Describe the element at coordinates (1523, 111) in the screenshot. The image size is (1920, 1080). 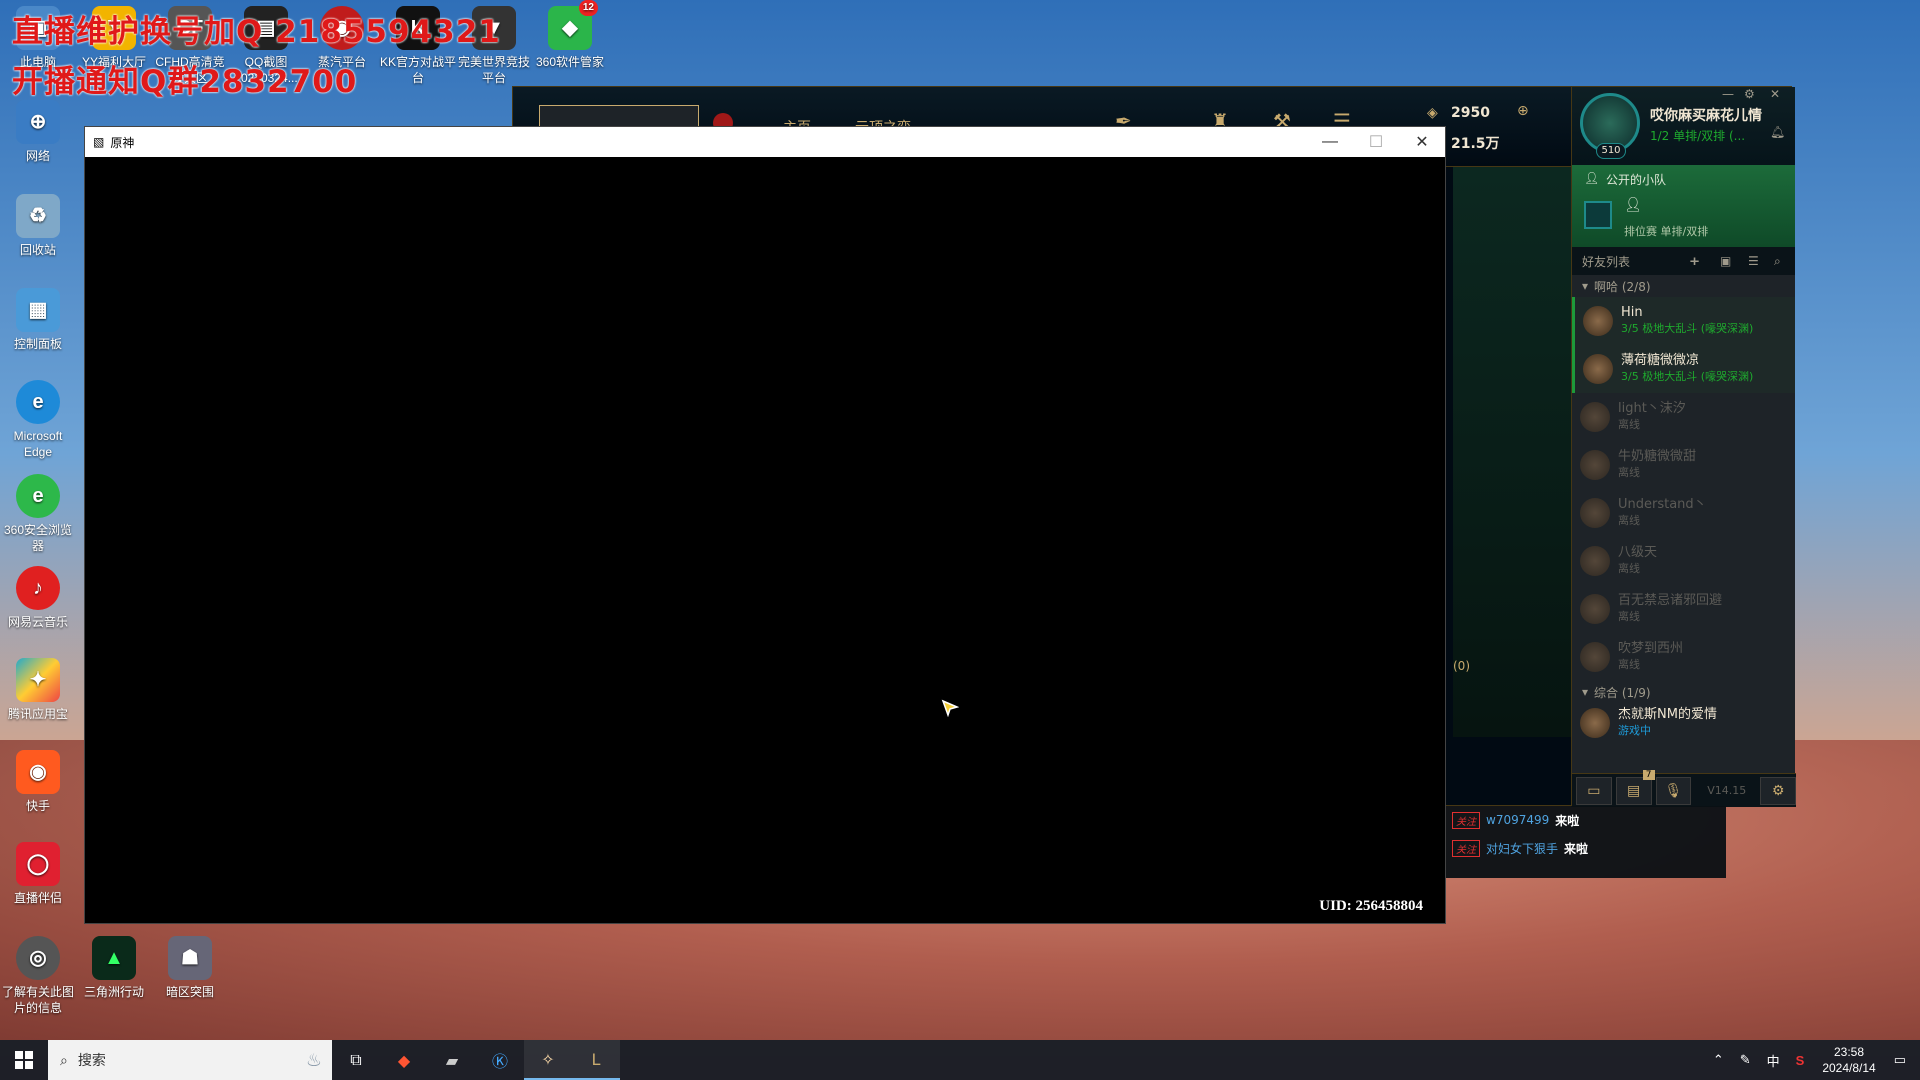
I see `add-currency-icon: ⊕` at that location.